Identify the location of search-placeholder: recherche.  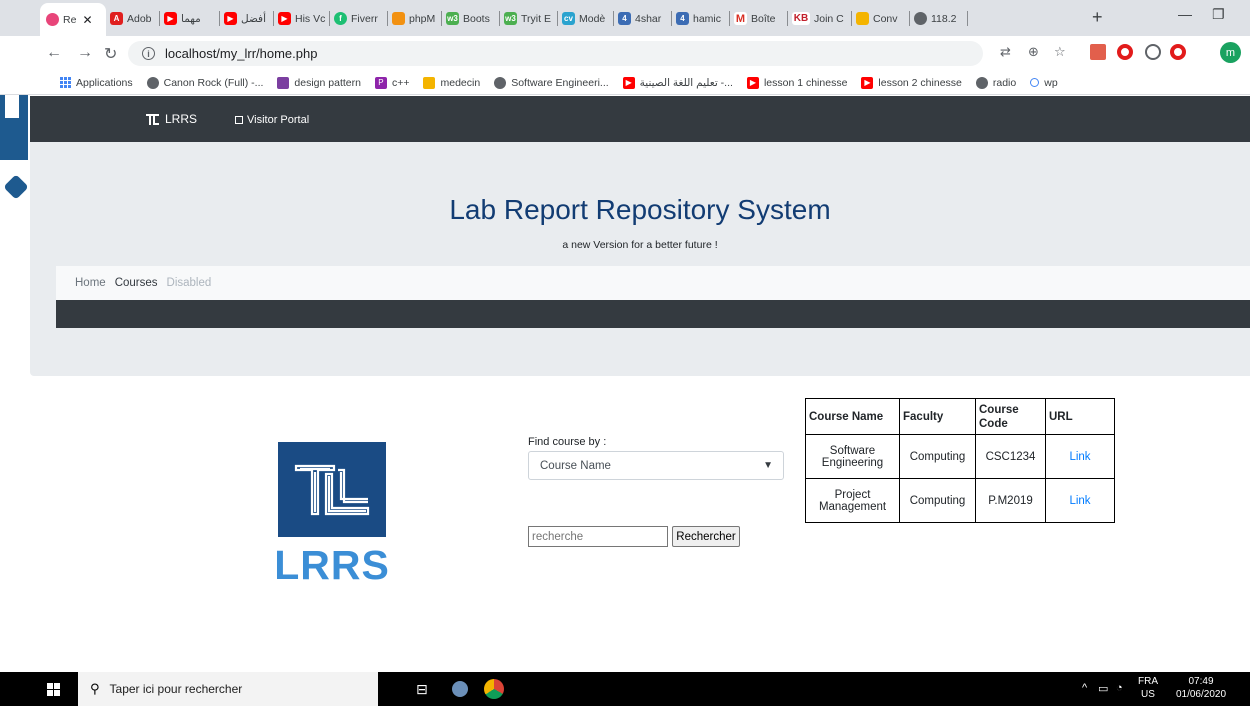
(558, 536).